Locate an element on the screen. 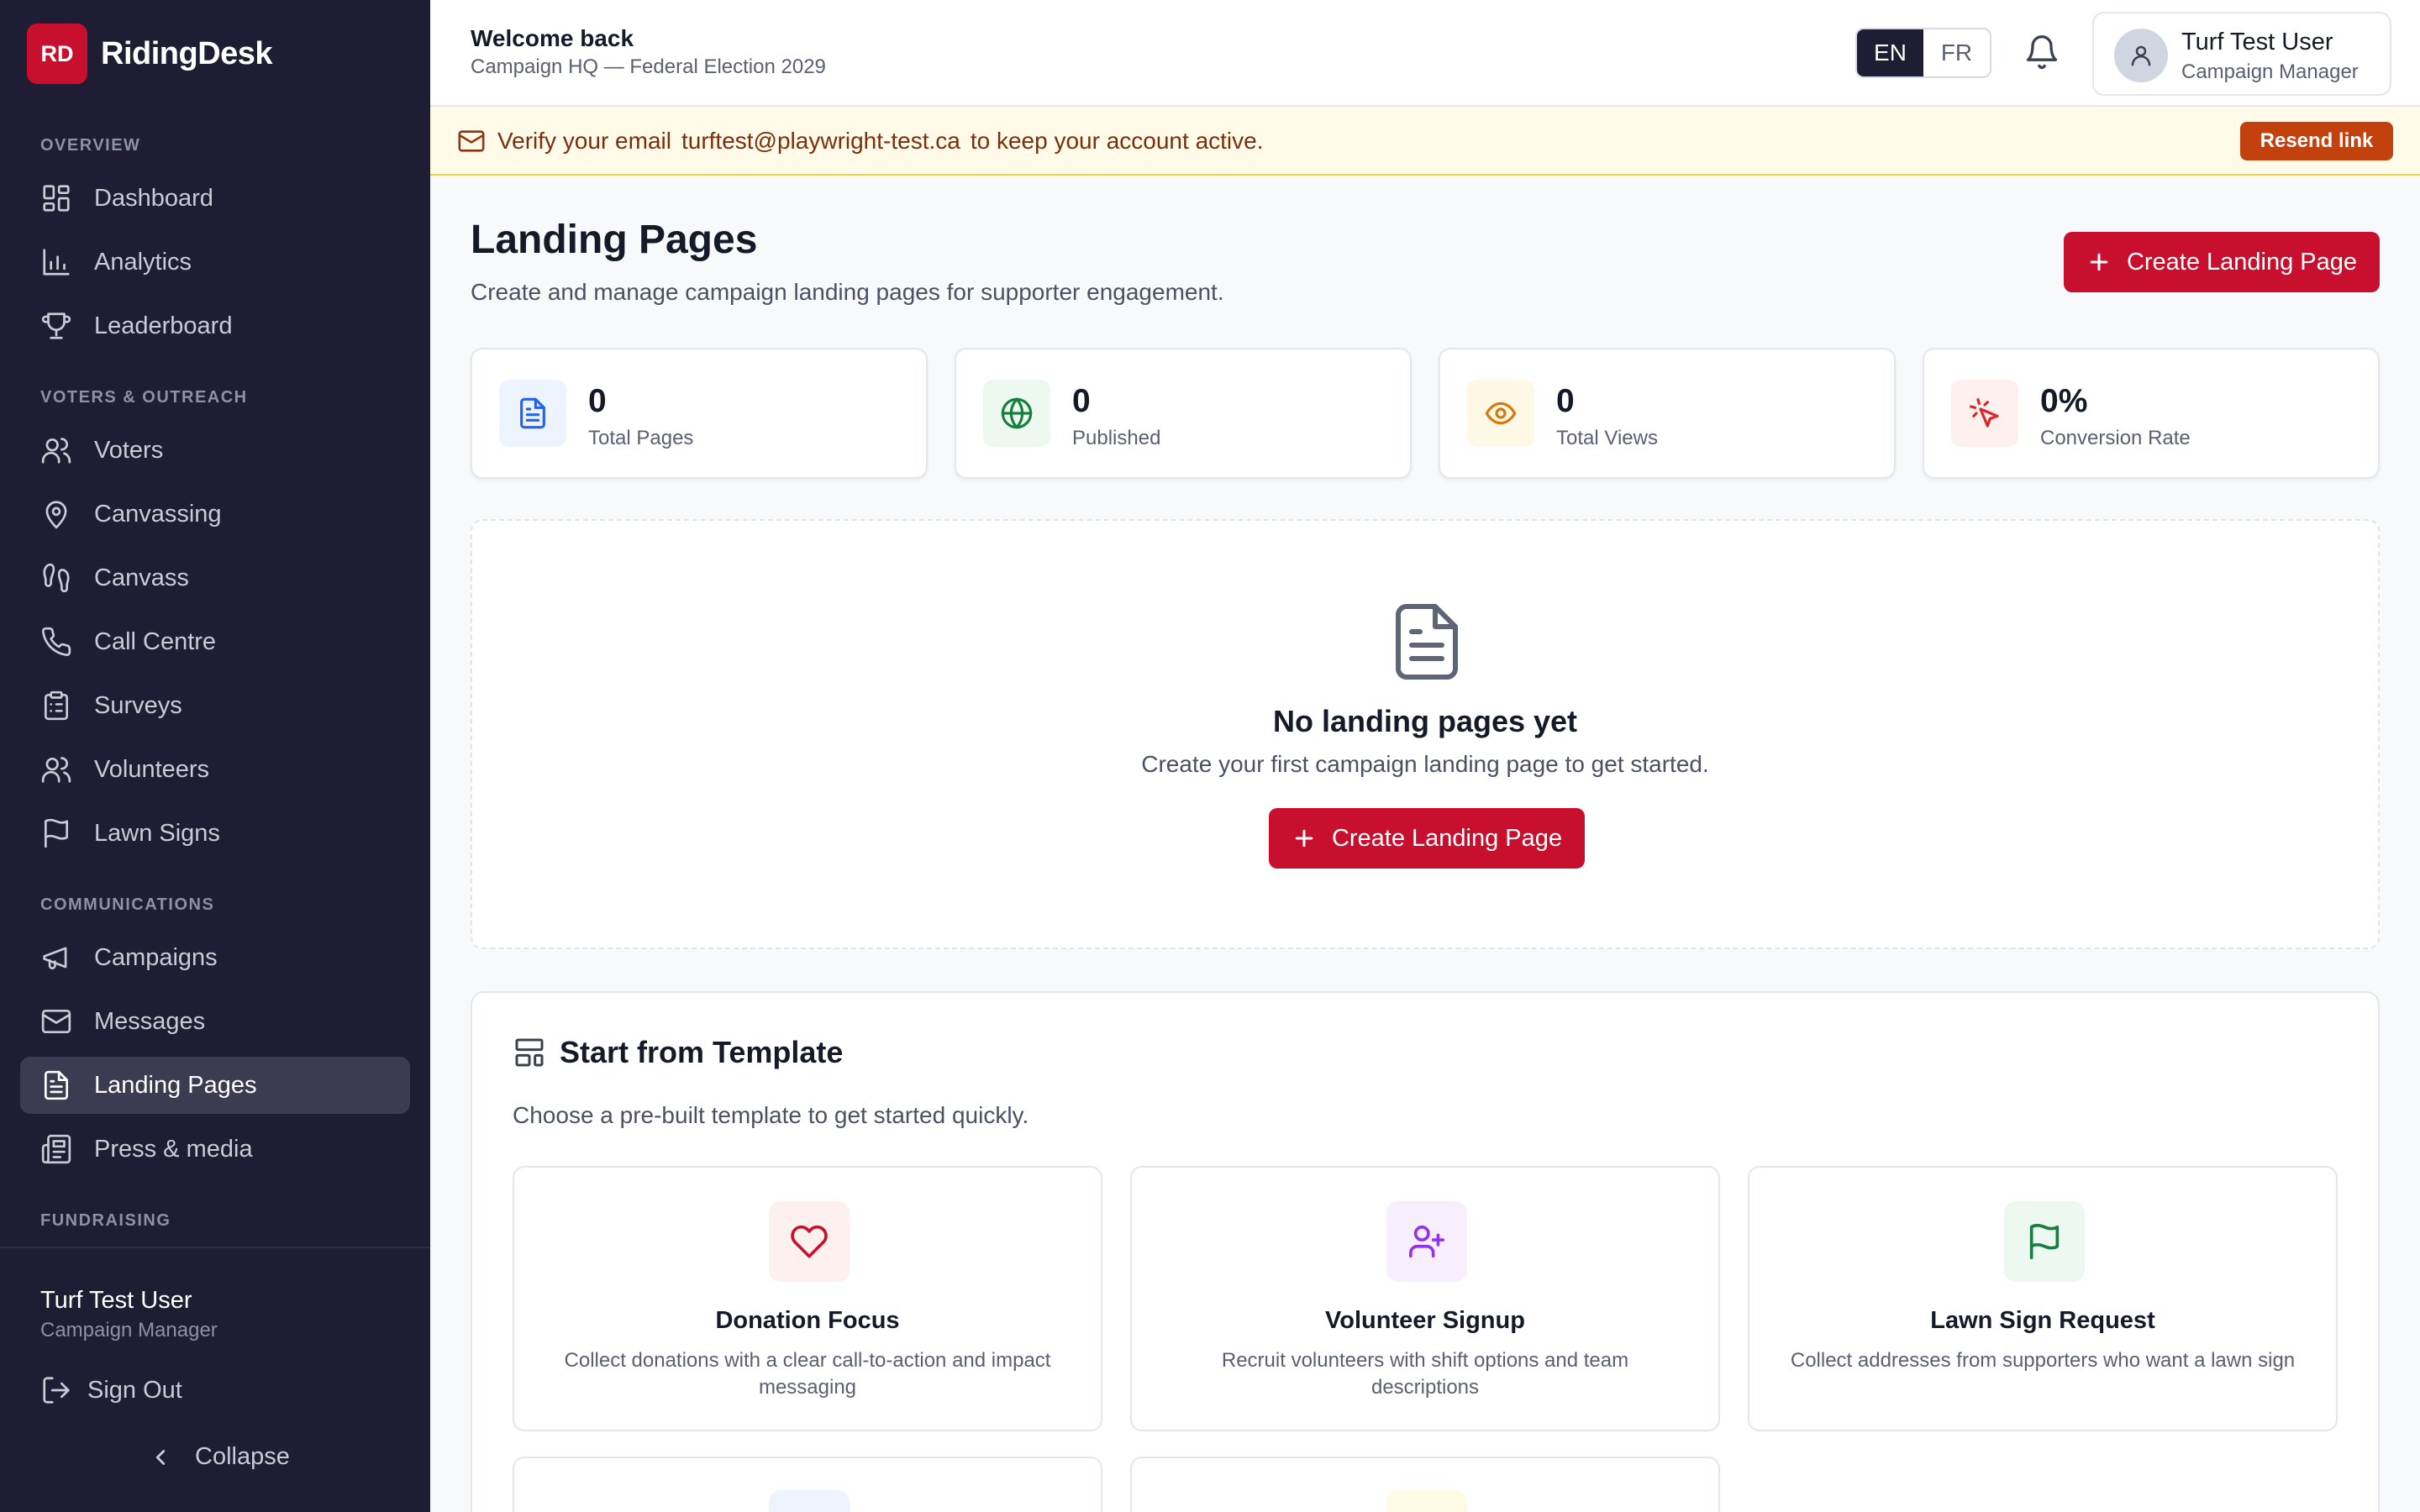 The image size is (2420, 1512). sidebar-item-label: Volunteers is located at coordinates (152, 769).